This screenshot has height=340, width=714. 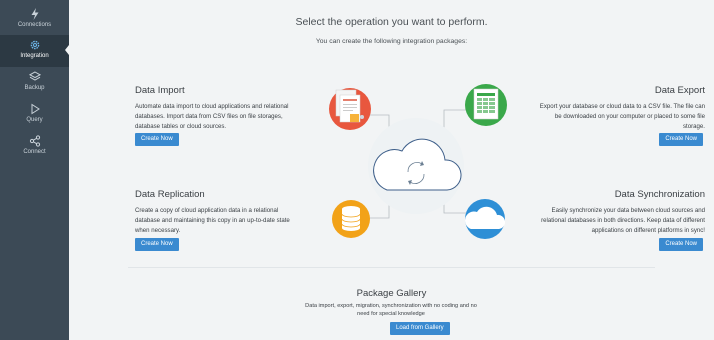 I want to click on cloud-hub-icon, so click(x=416, y=166).